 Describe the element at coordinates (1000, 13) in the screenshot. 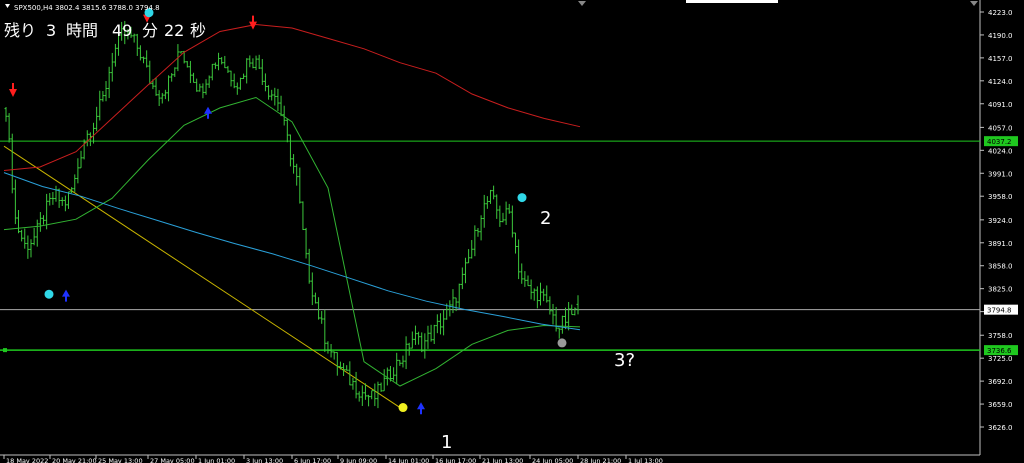

I see `price-tick-label: 4223.0` at that location.